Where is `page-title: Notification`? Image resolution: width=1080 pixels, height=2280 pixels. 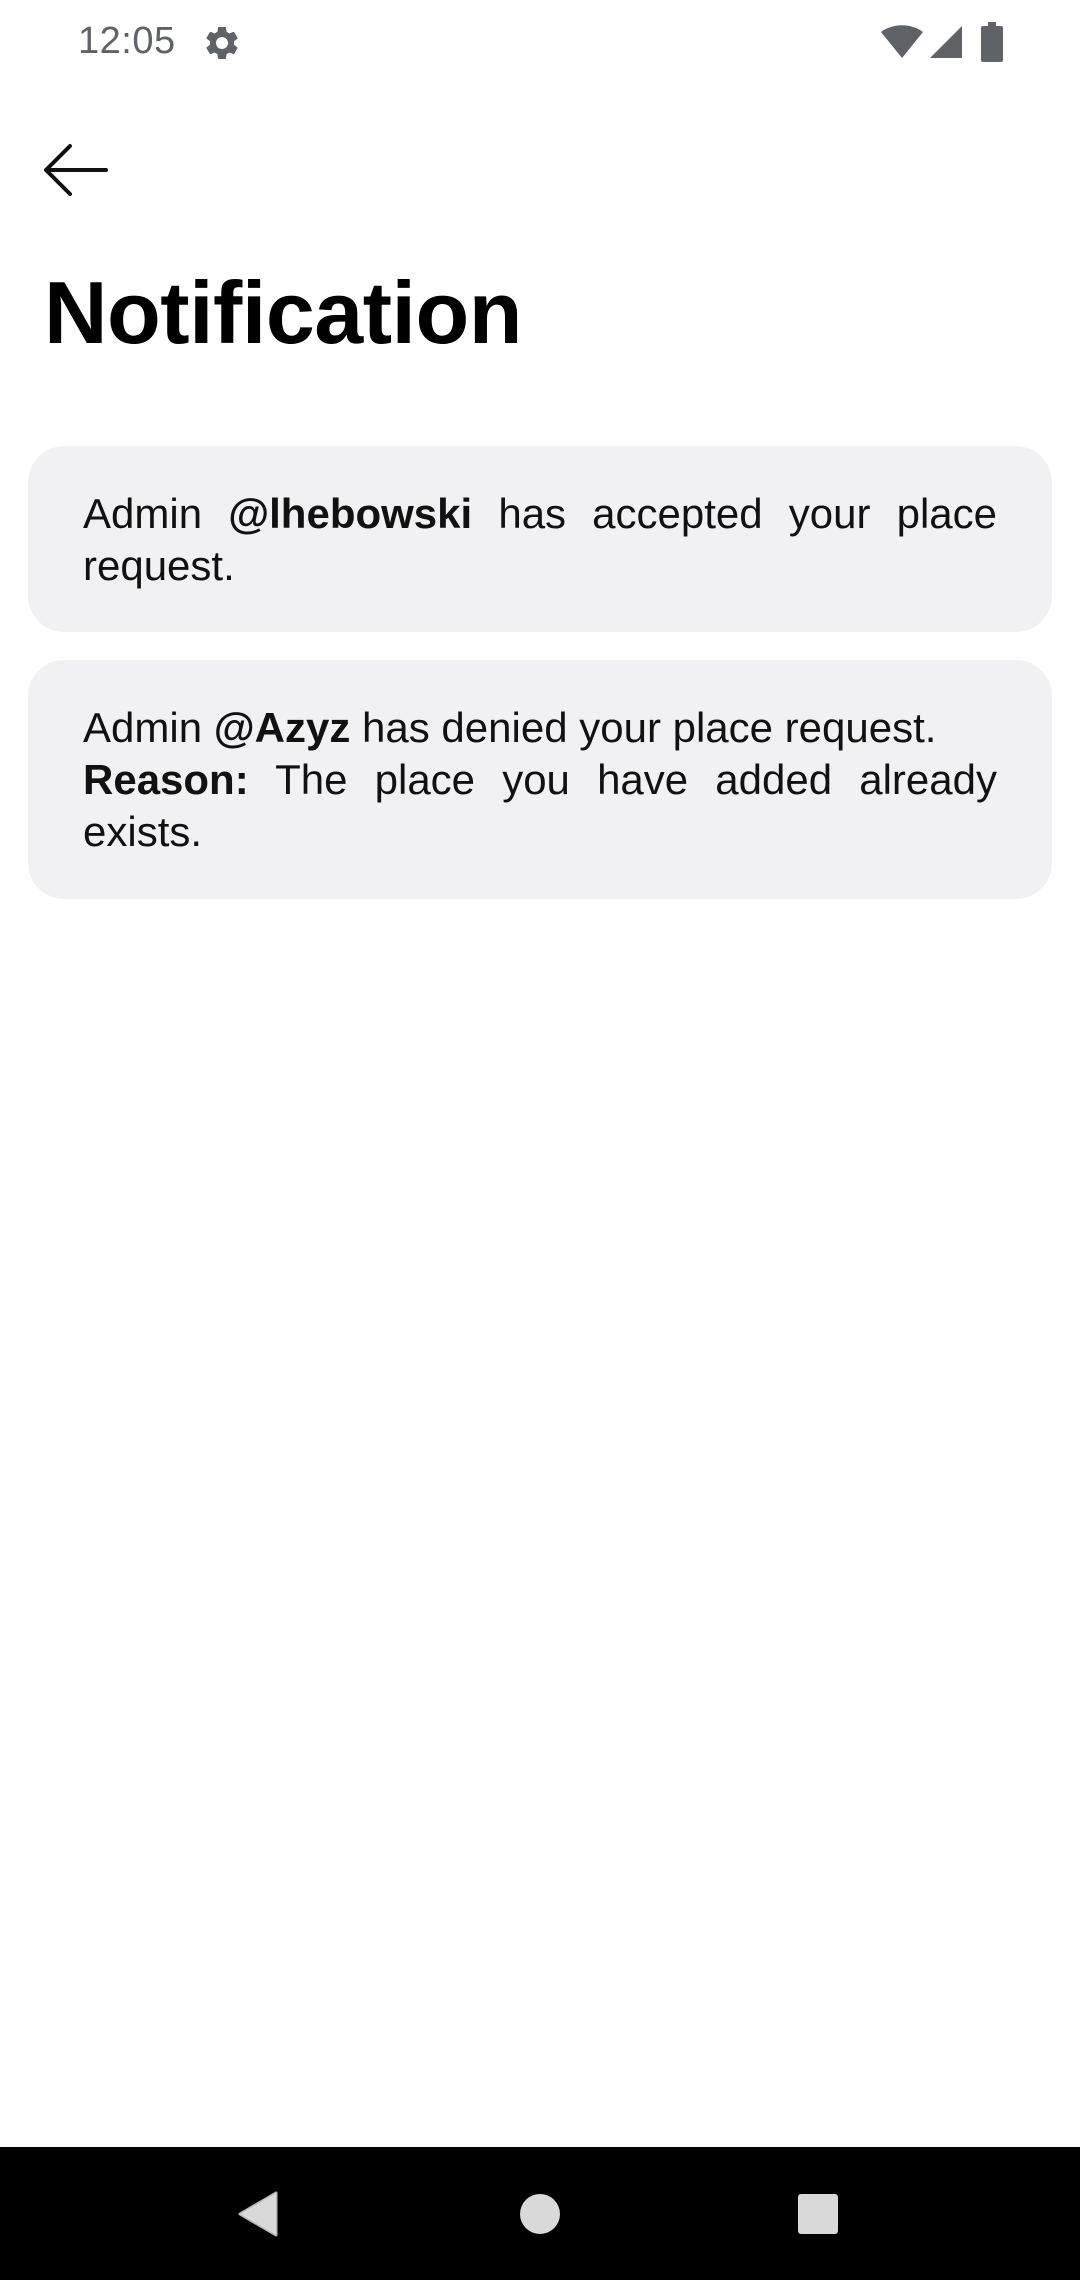
page-title: Notification is located at coordinates (283, 312).